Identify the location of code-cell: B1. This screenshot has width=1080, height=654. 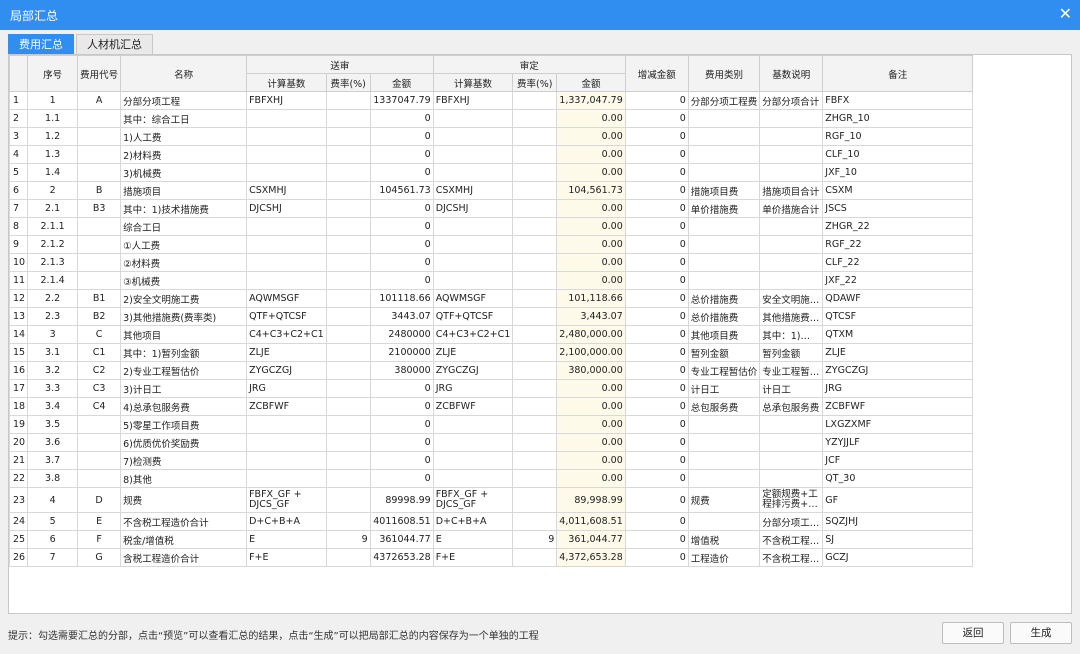
(99, 298).